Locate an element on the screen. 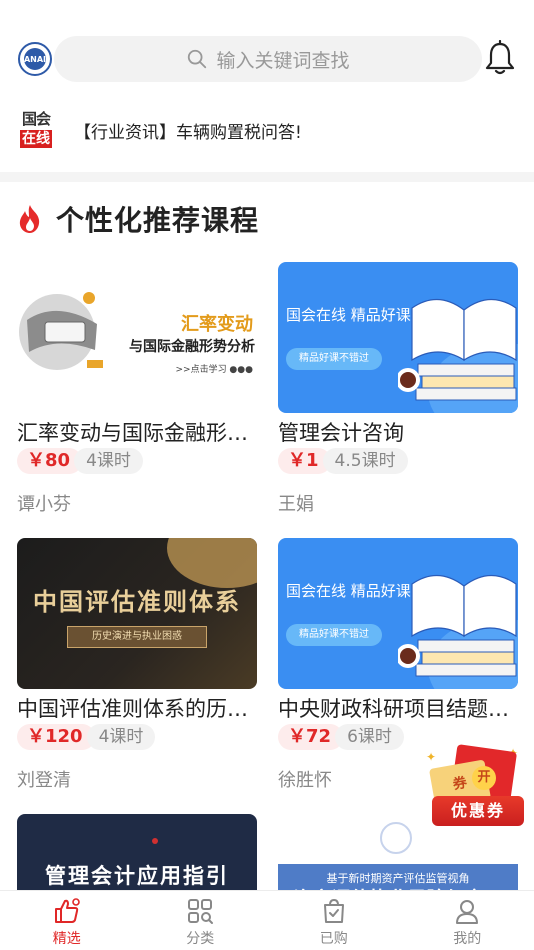 This screenshot has height=950, width=534. nav-item-category: 分类 is located at coordinates (201, 920).